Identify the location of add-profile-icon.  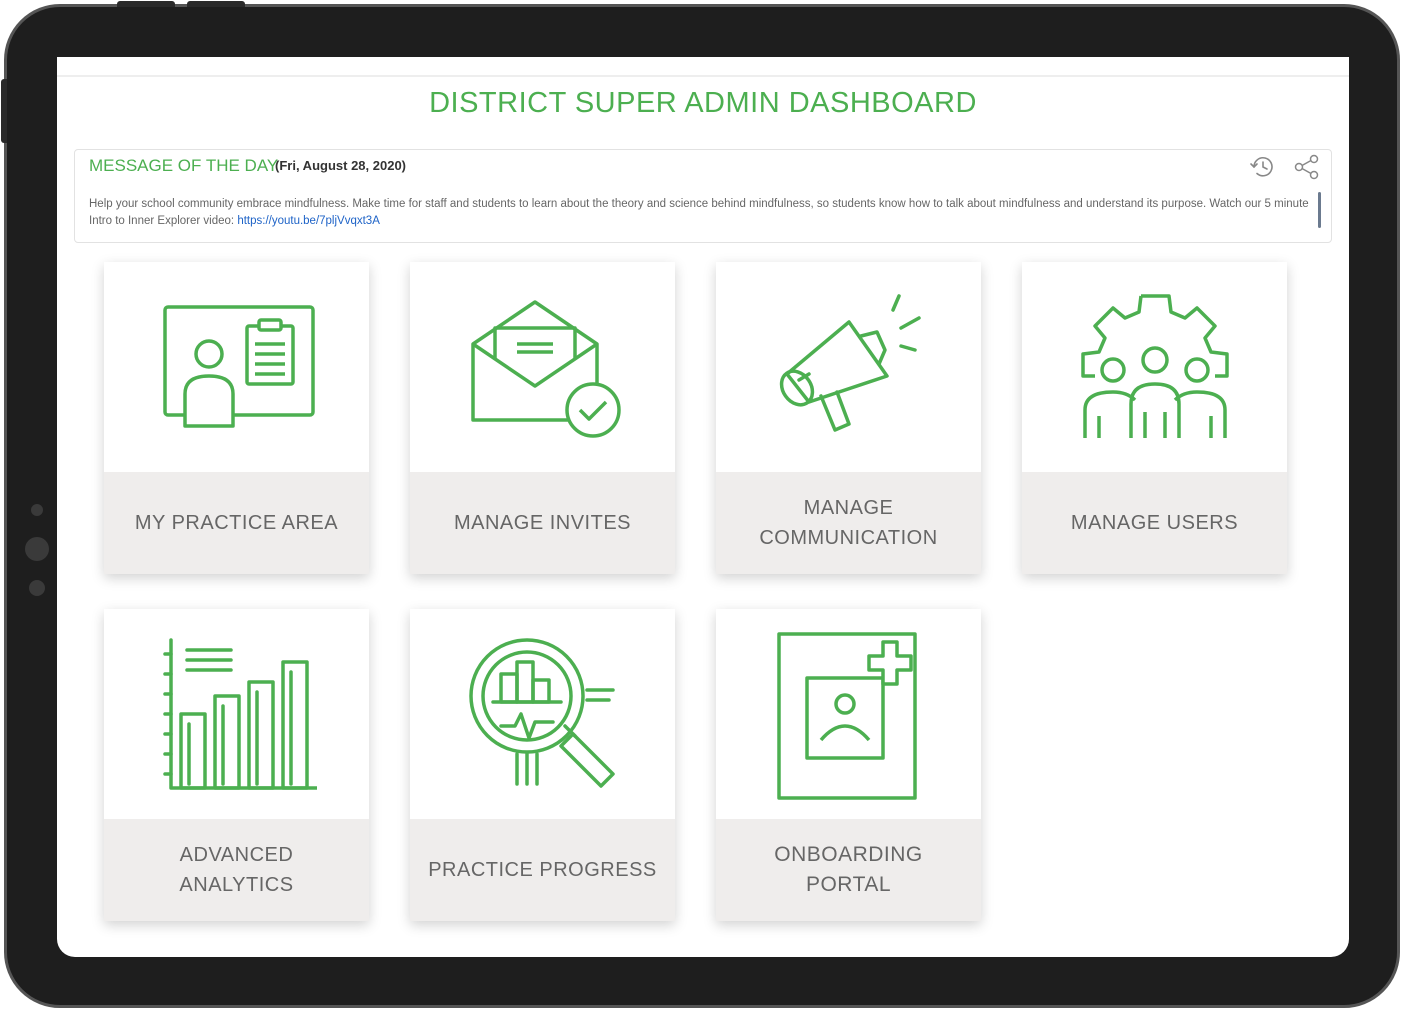
(846, 716).